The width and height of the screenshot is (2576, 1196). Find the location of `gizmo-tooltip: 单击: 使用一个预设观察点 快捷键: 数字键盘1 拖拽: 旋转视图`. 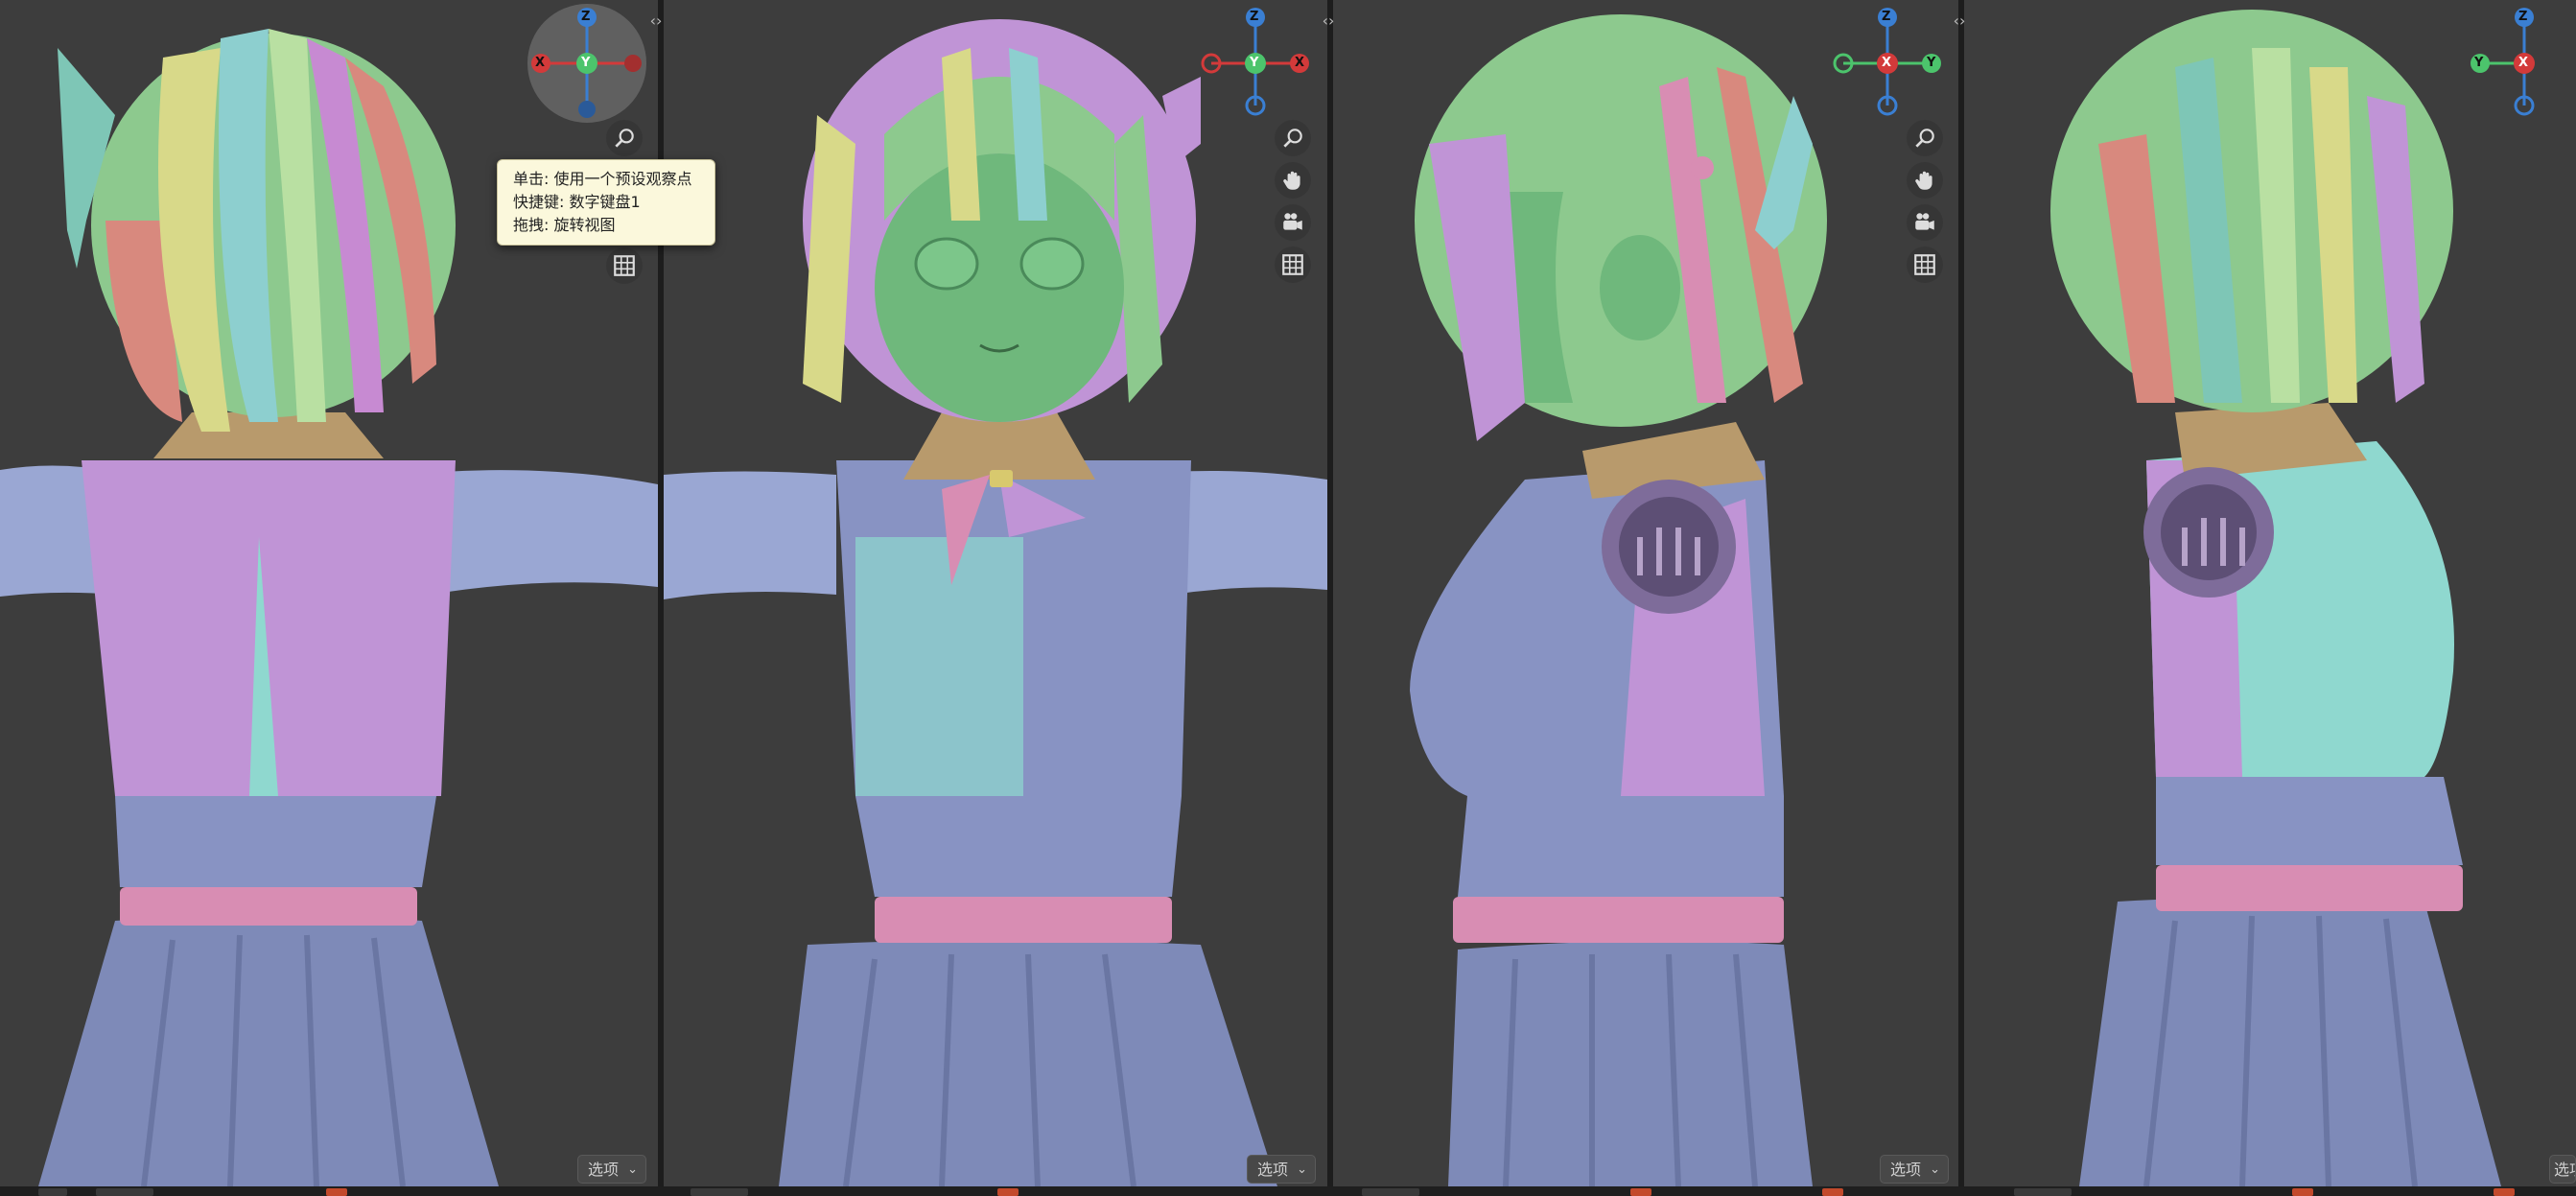

gizmo-tooltip: 单击: 使用一个预设观察点 快捷键: 数字键盘1 拖拽: 旋转视图 is located at coordinates (606, 202).